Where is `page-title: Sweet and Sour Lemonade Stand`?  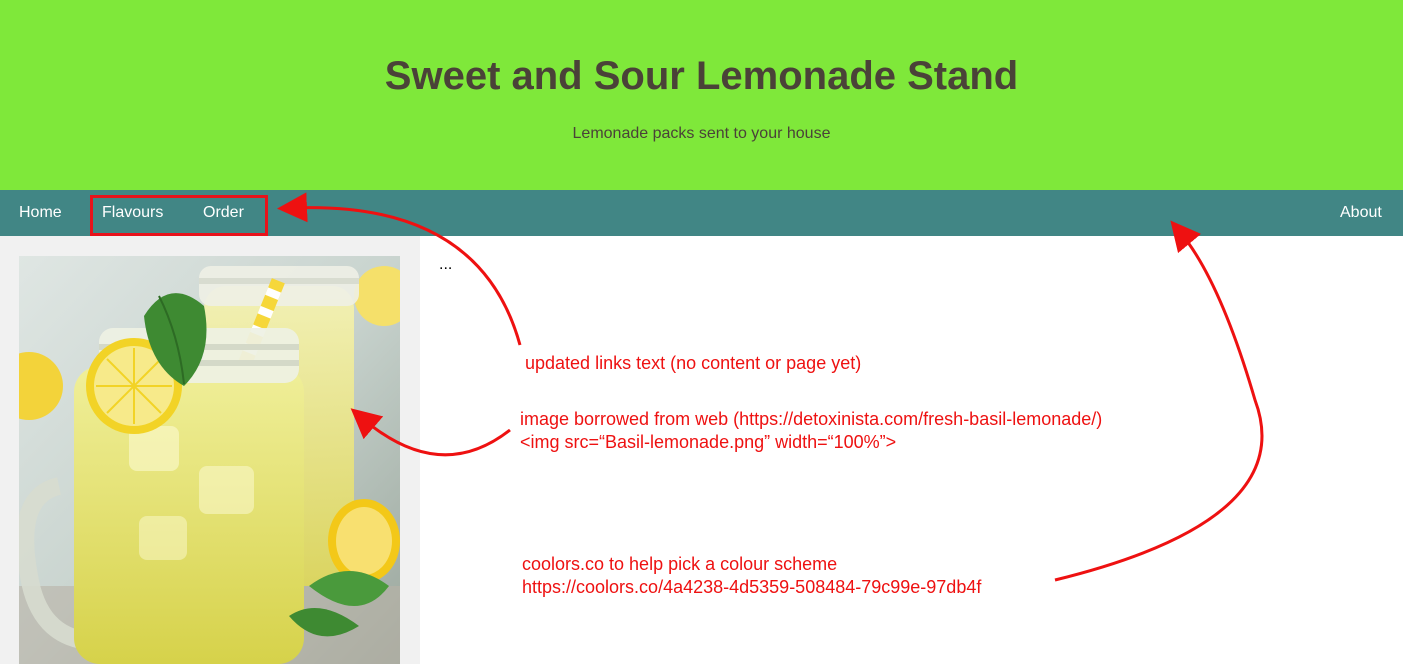
page-title: Sweet and Sour Lemonade Stand is located at coordinates (701, 76).